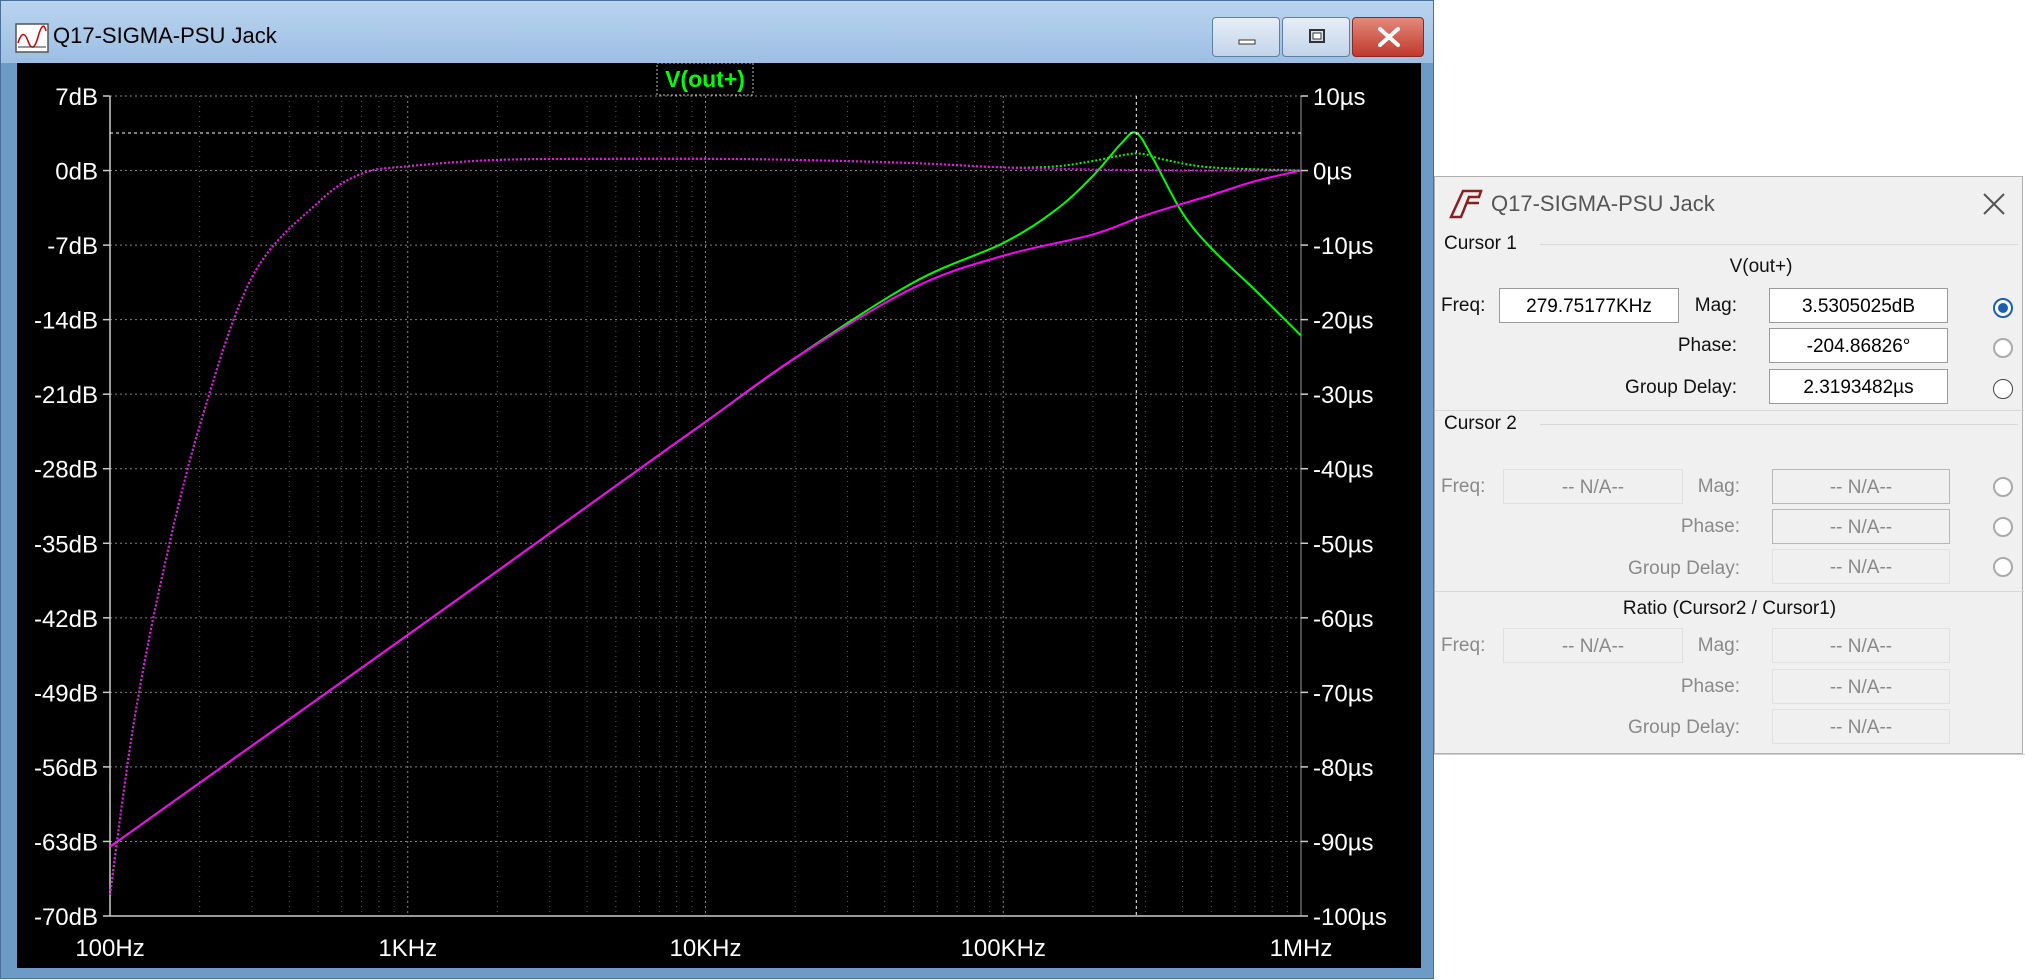  What do you see at coordinates (1466, 204) in the screenshot?
I see `ltspice-logo-icon` at bounding box center [1466, 204].